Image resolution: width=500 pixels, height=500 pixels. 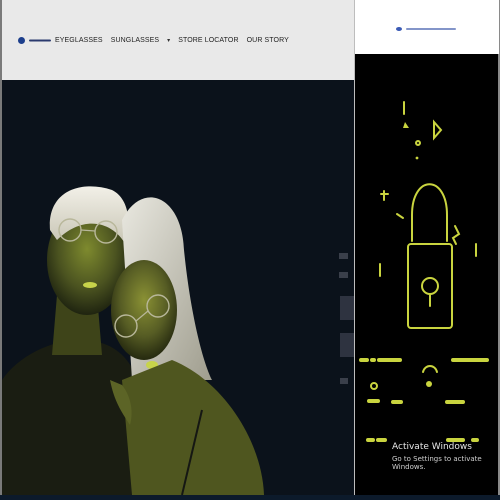 What do you see at coordinates (79, 40) in the screenshot?
I see `nav-eyeglasses: EYEGLASSES` at bounding box center [79, 40].